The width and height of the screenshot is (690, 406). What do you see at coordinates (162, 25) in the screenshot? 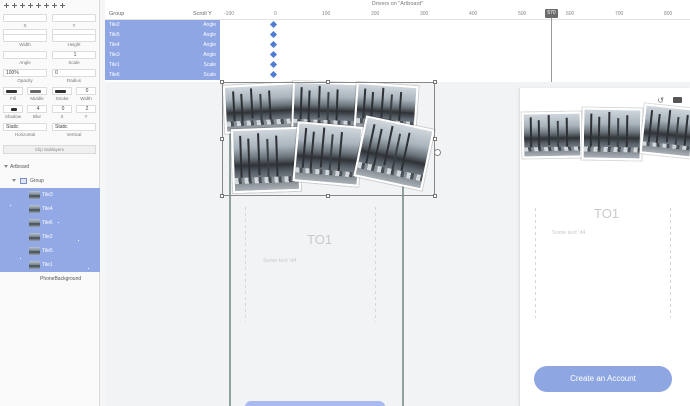
I see `driver-row: Tile2 Angle` at bounding box center [162, 25].